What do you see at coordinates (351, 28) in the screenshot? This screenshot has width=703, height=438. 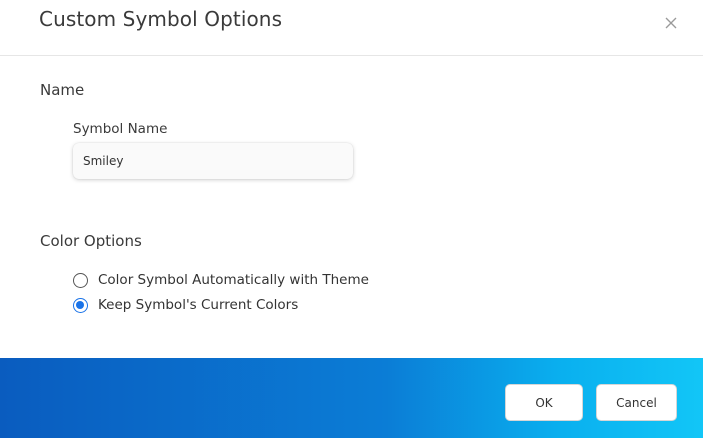 I see `dialog-header: Custom Symbol Options` at bounding box center [351, 28].